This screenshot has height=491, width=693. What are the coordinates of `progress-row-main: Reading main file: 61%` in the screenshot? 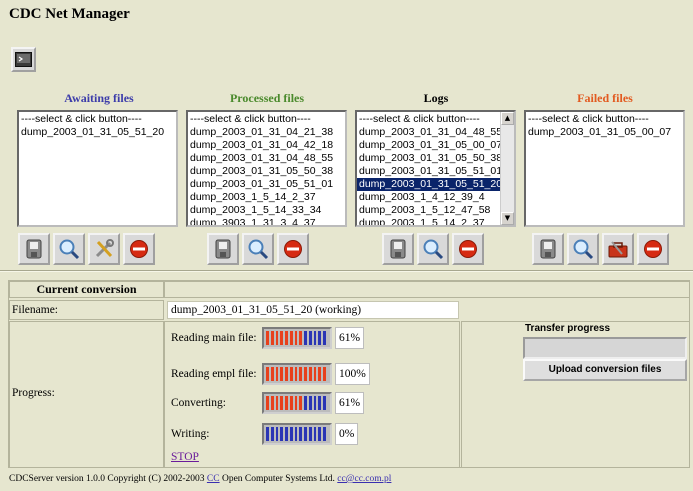 It's located at (268, 338).